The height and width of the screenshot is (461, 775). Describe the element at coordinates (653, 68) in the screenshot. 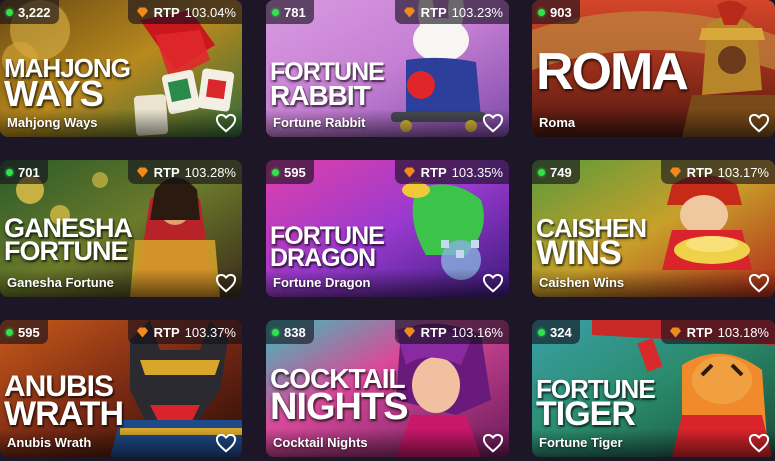

I see `game-card-roma: ROMA 903 Roma` at that location.